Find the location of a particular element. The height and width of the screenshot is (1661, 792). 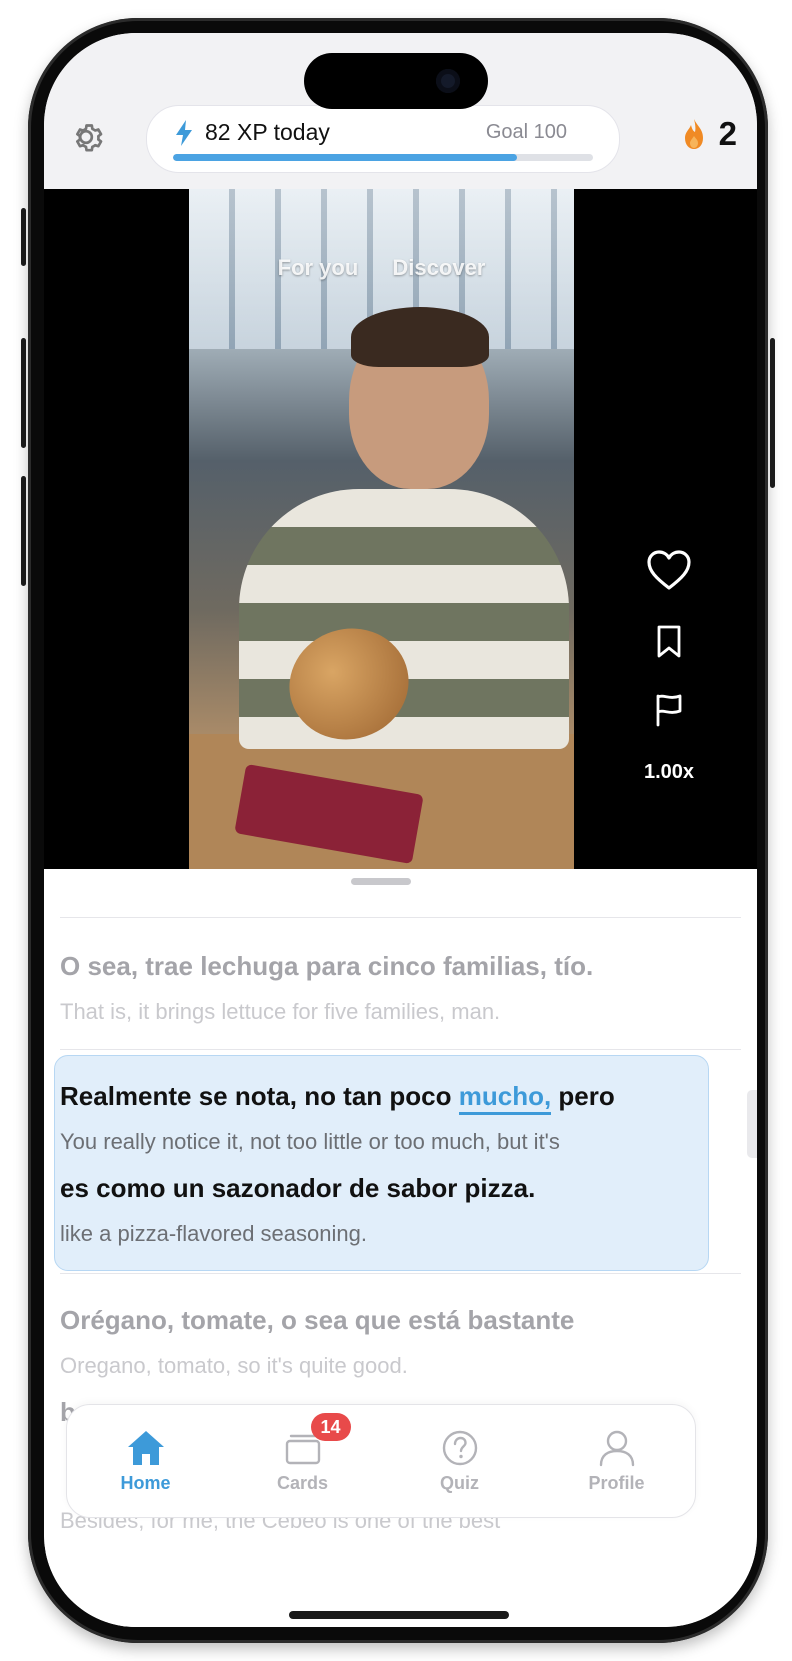

mute-switch is located at coordinates (23, 237).